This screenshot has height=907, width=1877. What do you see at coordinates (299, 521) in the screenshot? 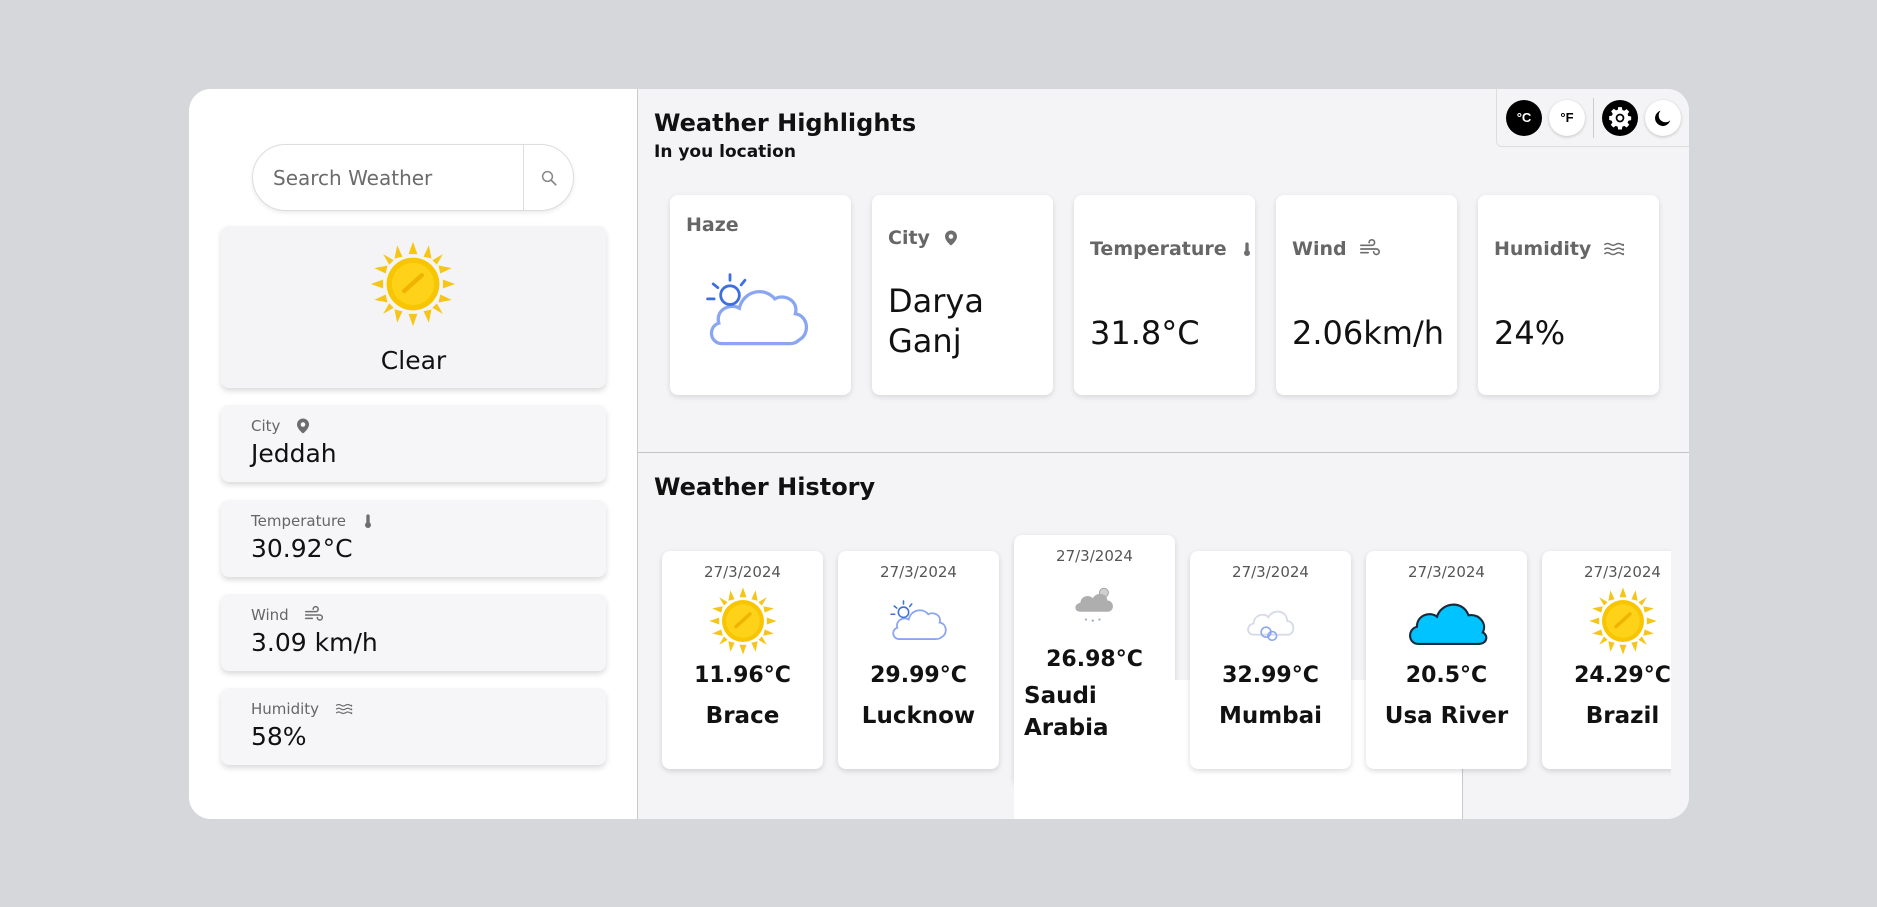
I see `temperature-label-text: Temperature` at bounding box center [299, 521].